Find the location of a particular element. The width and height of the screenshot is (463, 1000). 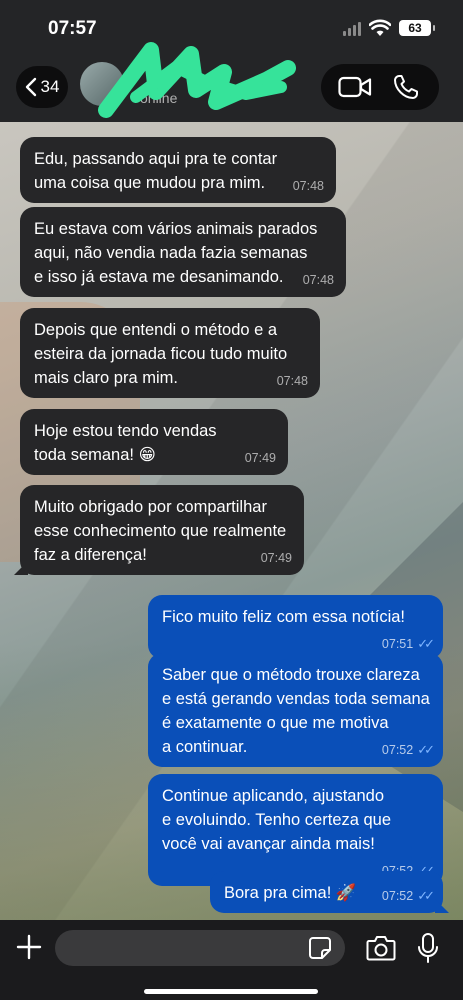

message-input is located at coordinates (200, 948).